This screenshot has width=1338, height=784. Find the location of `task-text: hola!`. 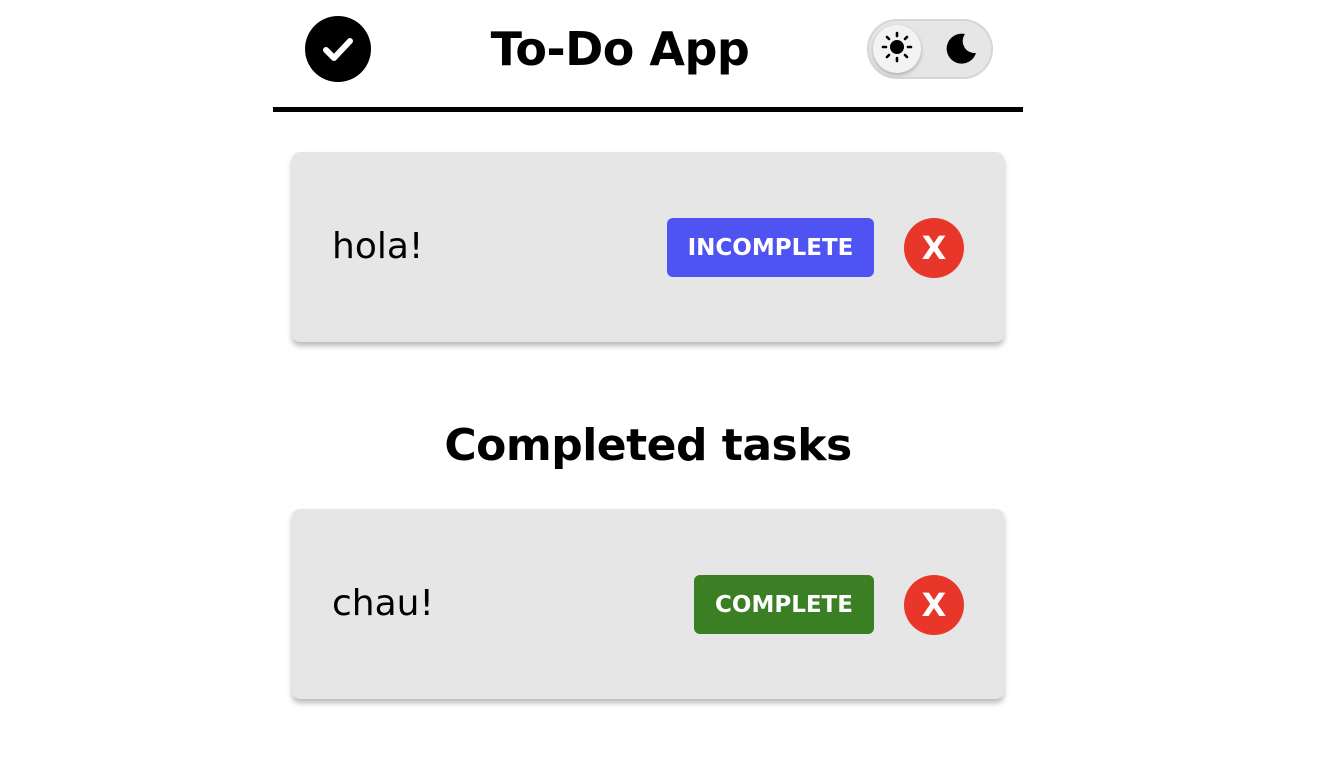

task-text: hola! is located at coordinates (378, 246).